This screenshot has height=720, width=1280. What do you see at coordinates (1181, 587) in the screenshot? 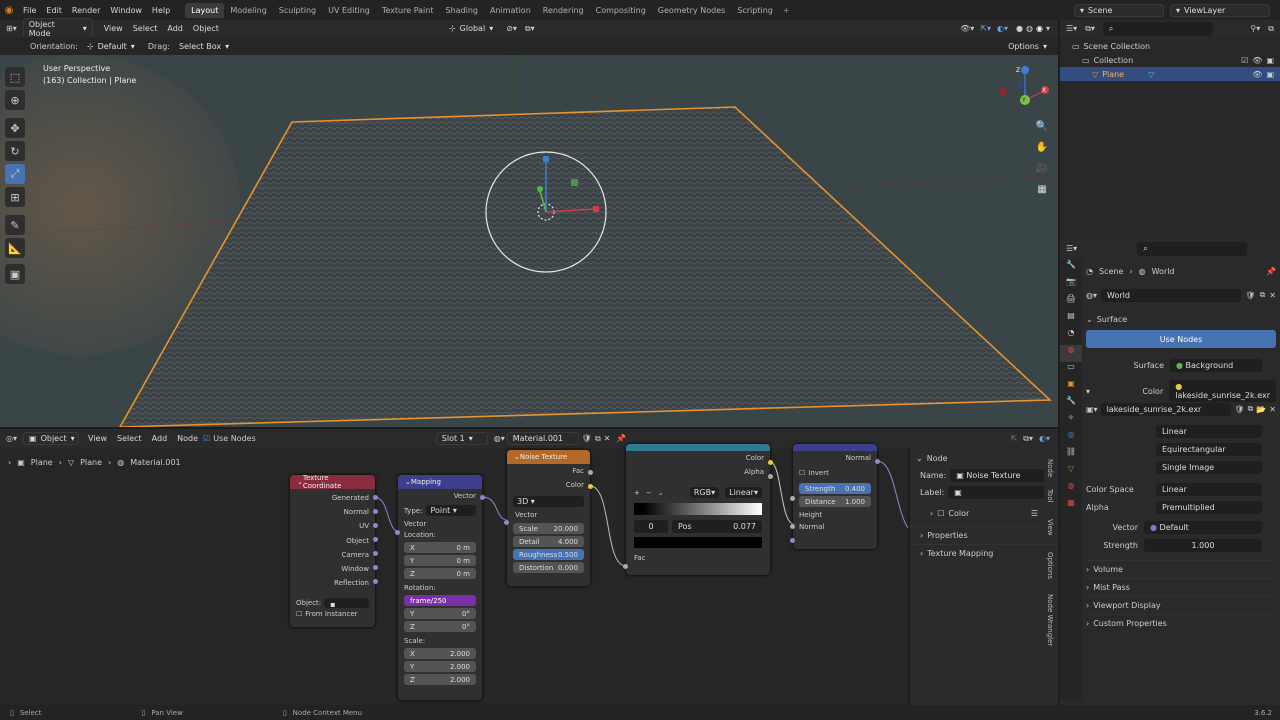
I see `mist-section: › Mist Pass` at bounding box center [1181, 587].